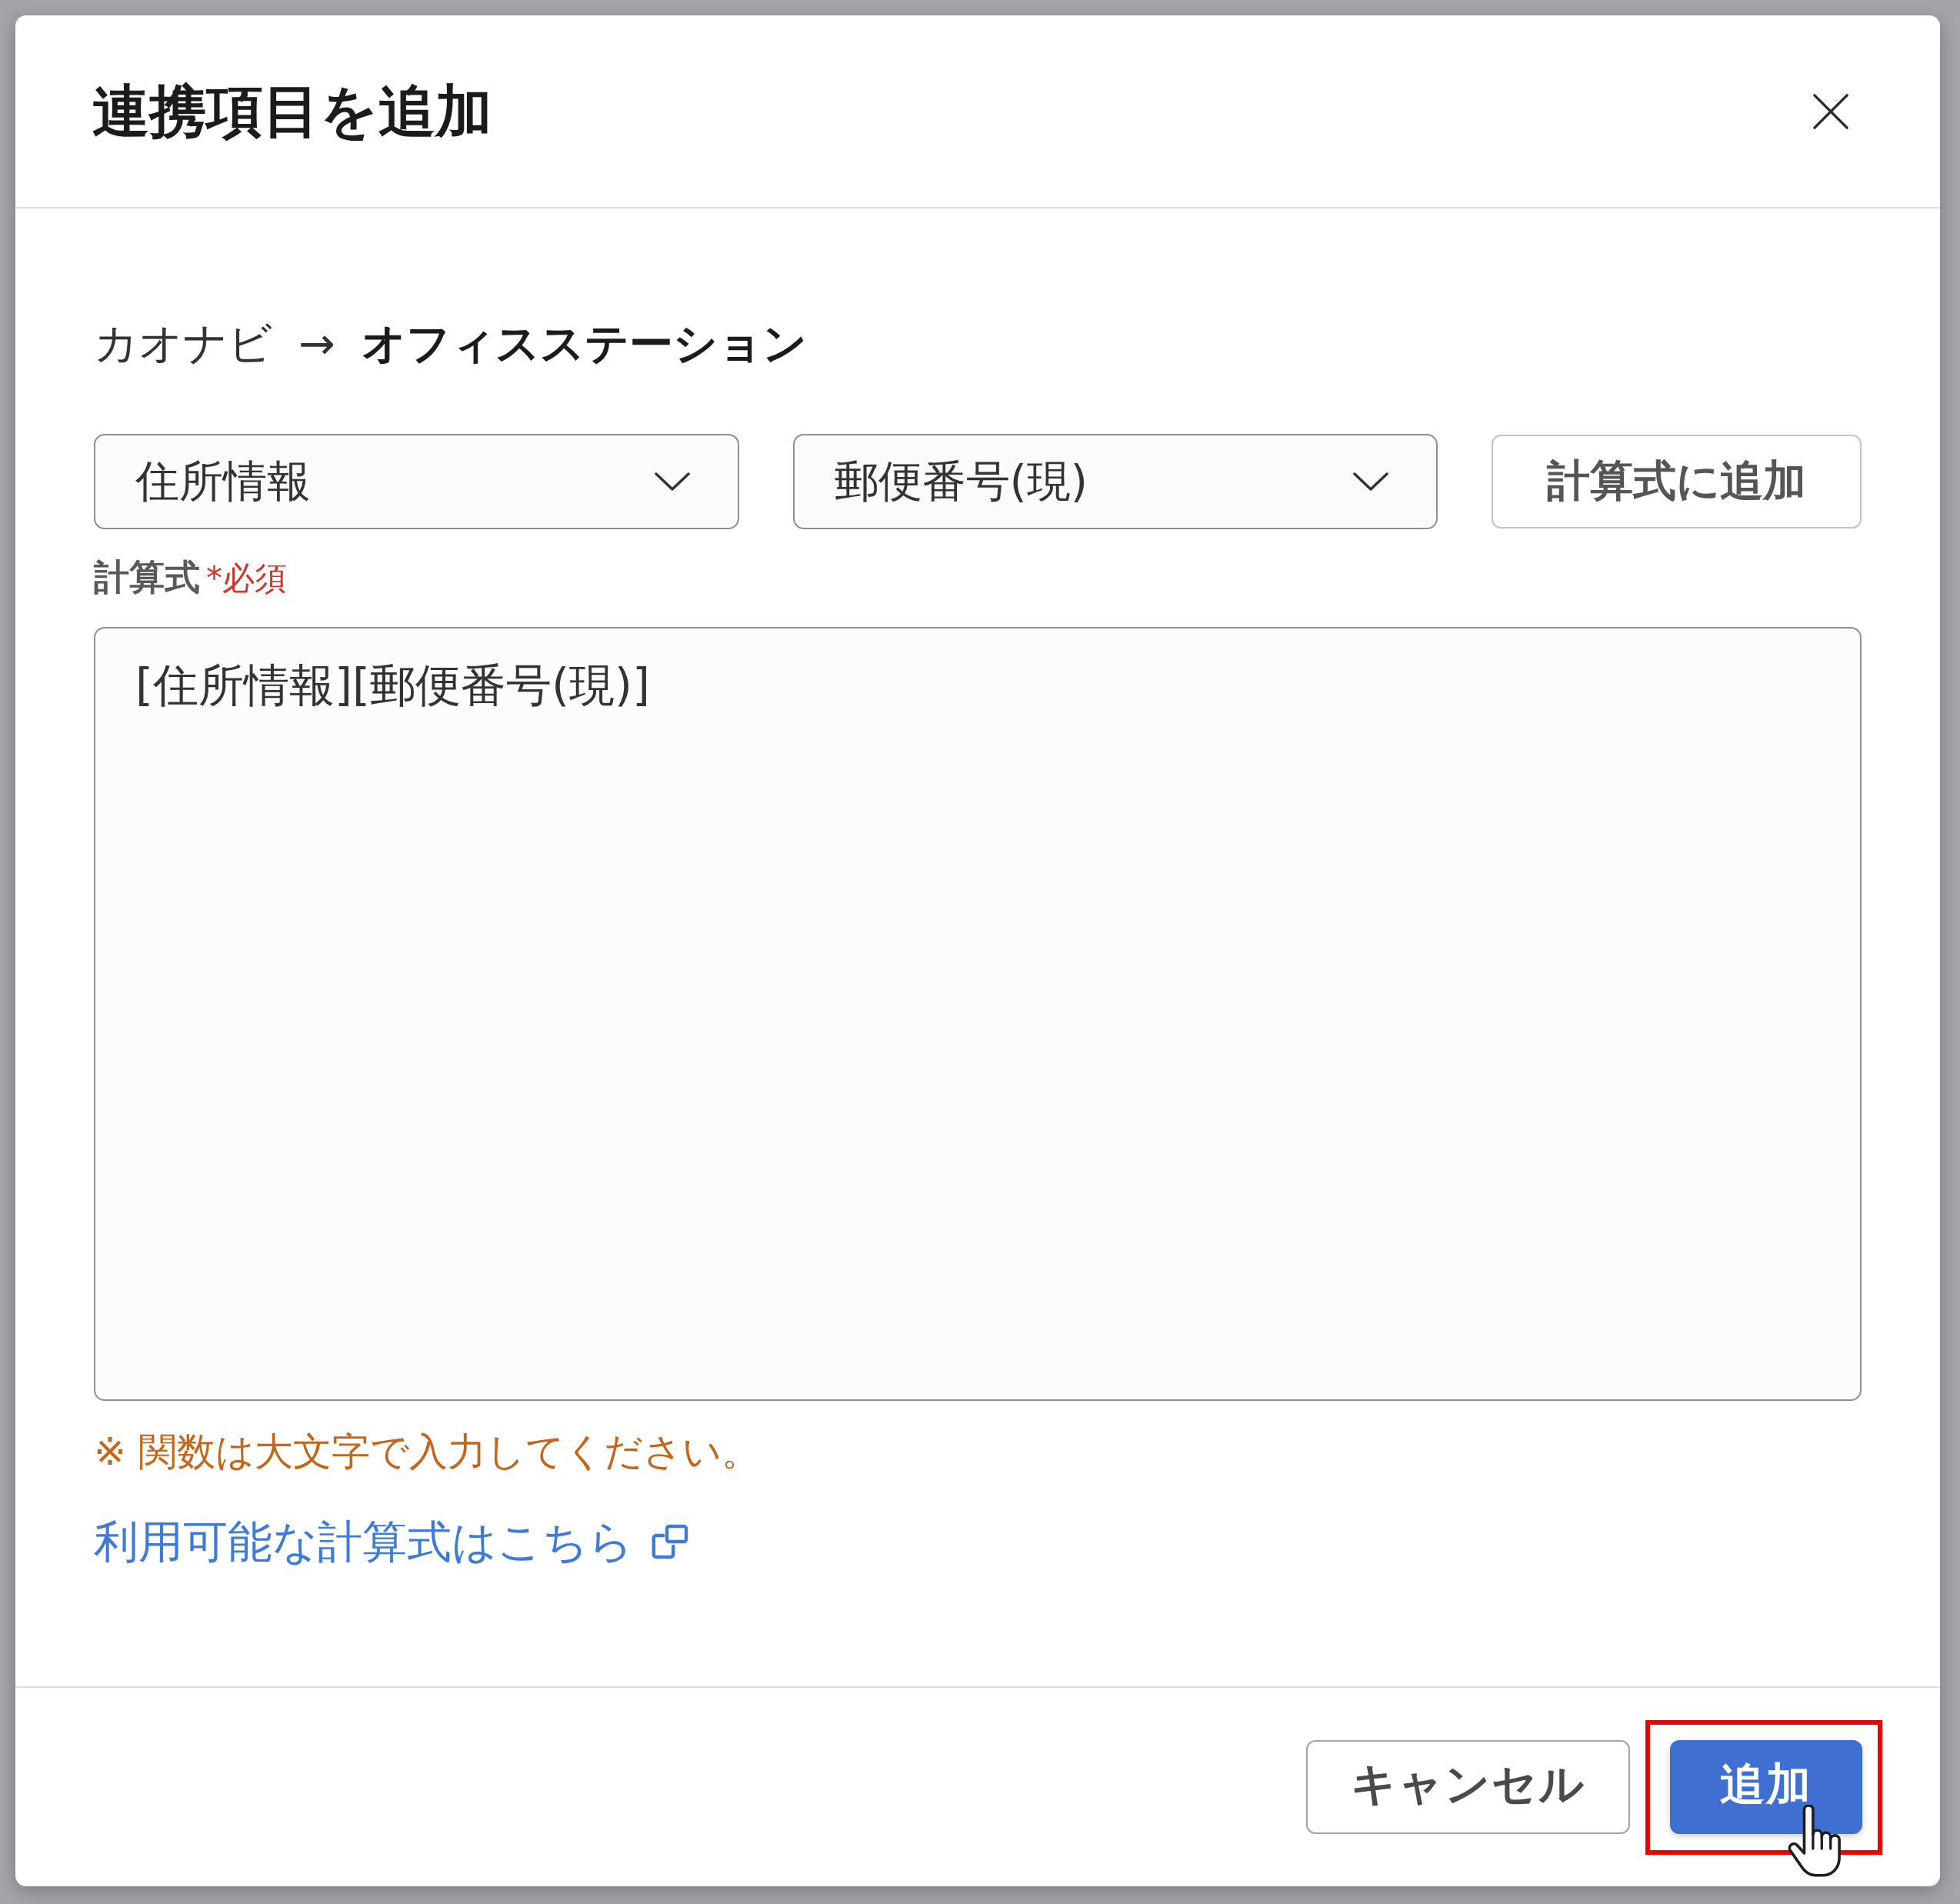  I want to click on required-mark: *必須, so click(246, 579).